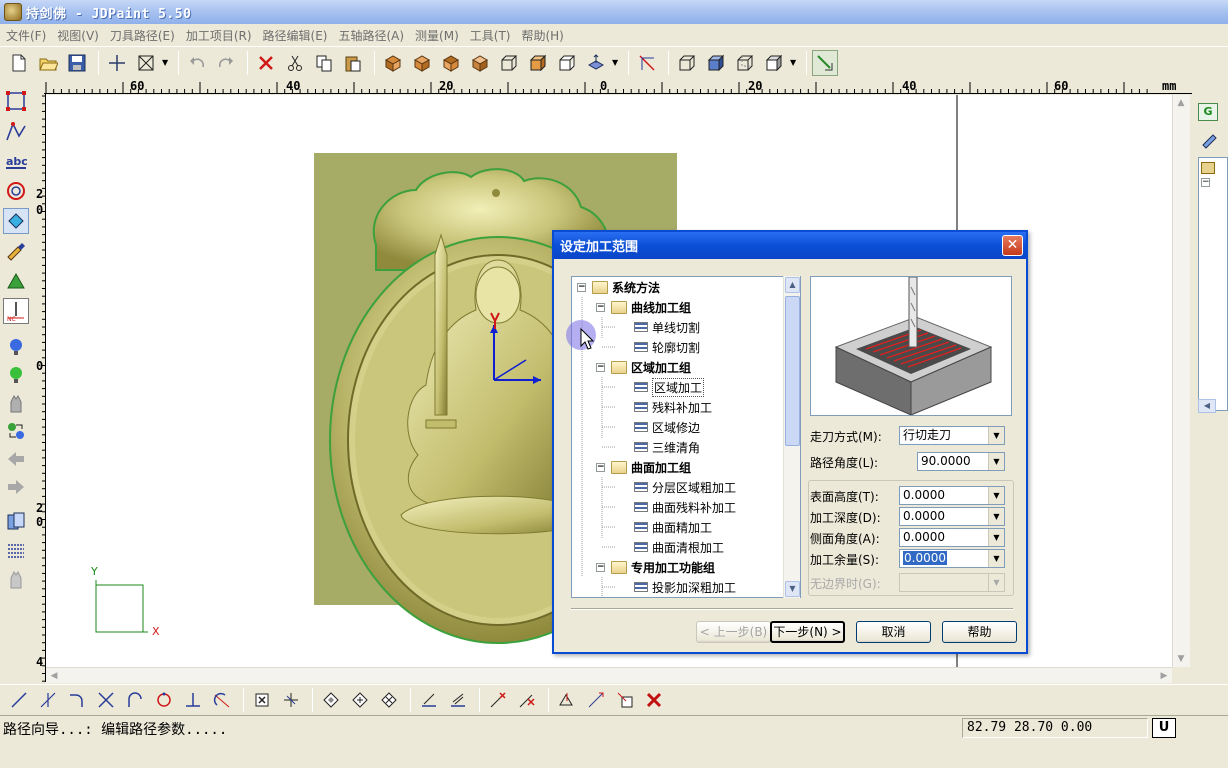  I want to click on light-blue-icon, so click(16, 347).